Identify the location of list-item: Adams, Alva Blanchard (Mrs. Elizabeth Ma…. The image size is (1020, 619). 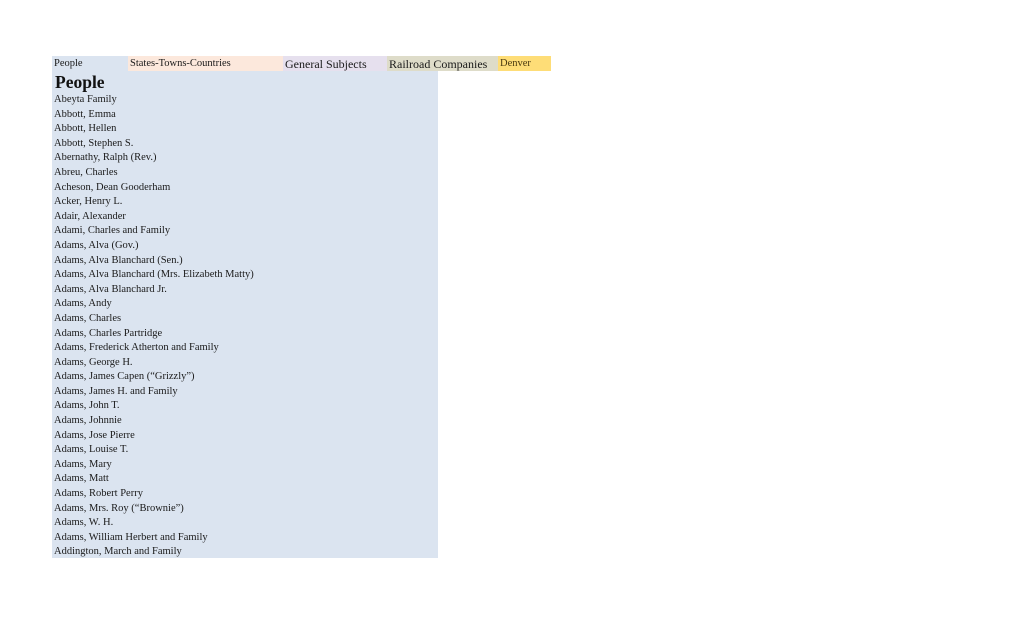
(245, 275).